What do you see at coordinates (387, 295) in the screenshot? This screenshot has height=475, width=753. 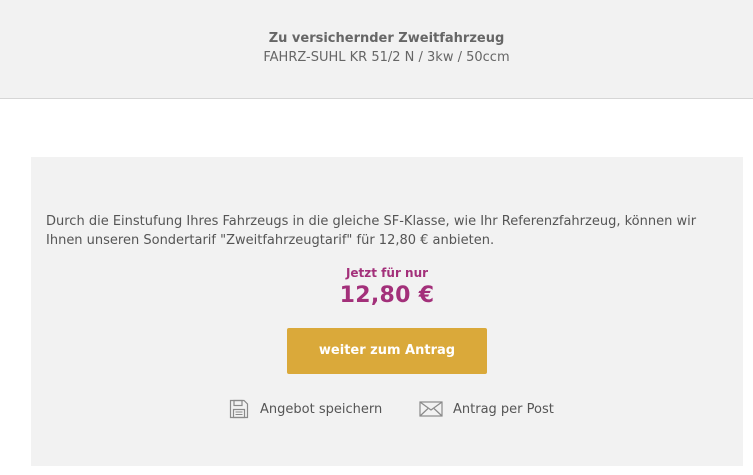 I see `price: 12,80 €` at bounding box center [387, 295].